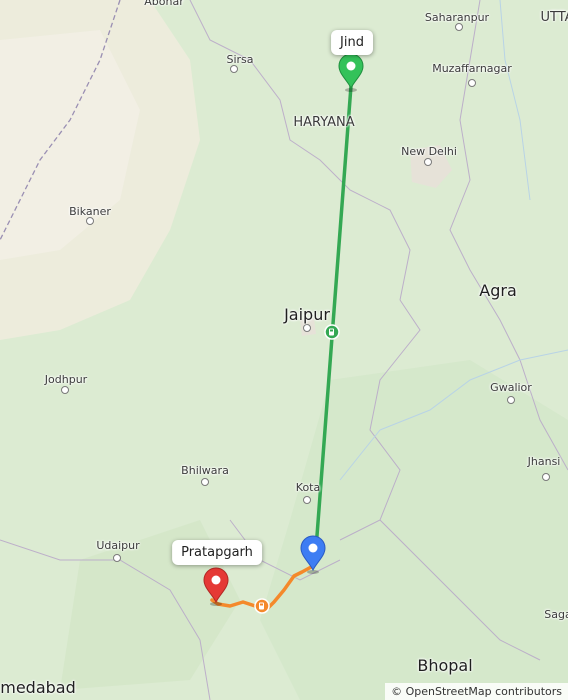 This screenshot has width=568, height=700. What do you see at coordinates (217, 552) in the screenshot?
I see `destination-marker-label: Pratapgarh` at bounding box center [217, 552].